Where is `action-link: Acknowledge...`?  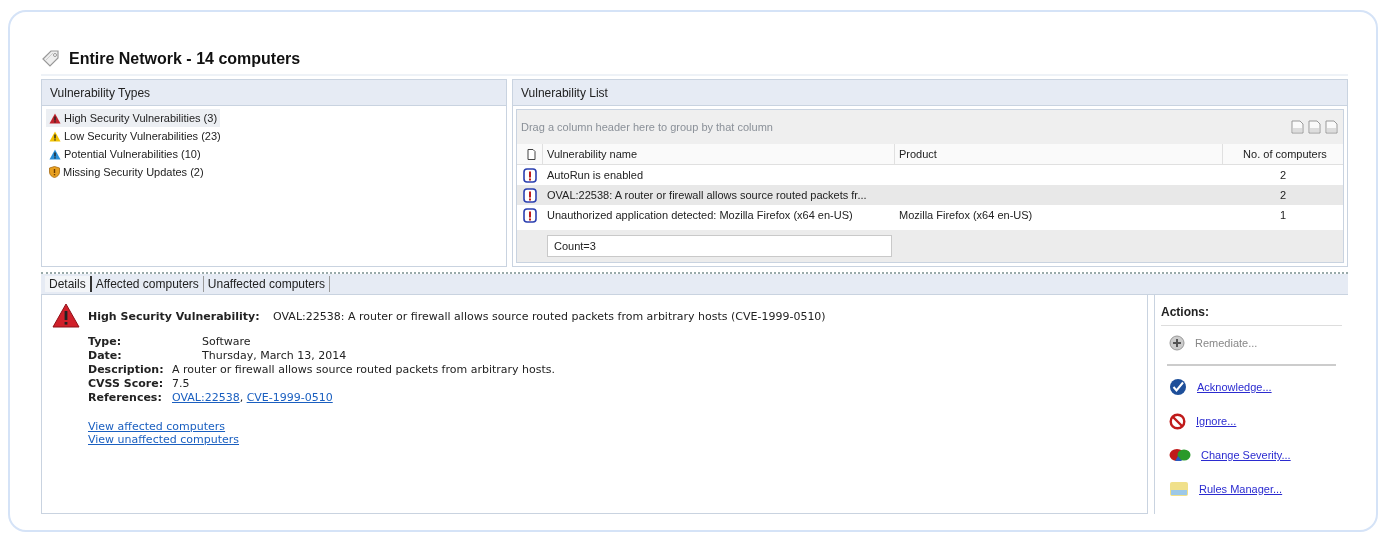
action-link: Acknowledge... is located at coordinates (1234, 387).